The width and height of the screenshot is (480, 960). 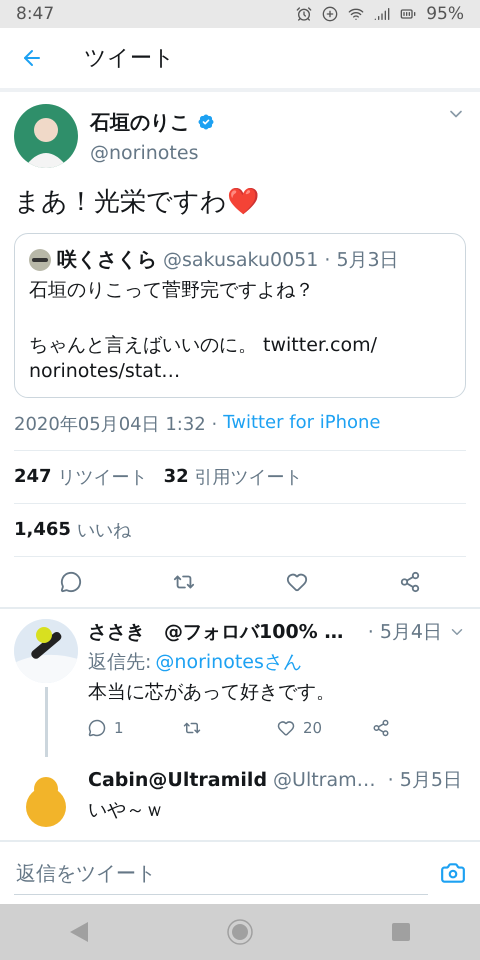 What do you see at coordinates (212, 692) in the screenshot?
I see `reply-text: 本当に芯があって好きです。` at bounding box center [212, 692].